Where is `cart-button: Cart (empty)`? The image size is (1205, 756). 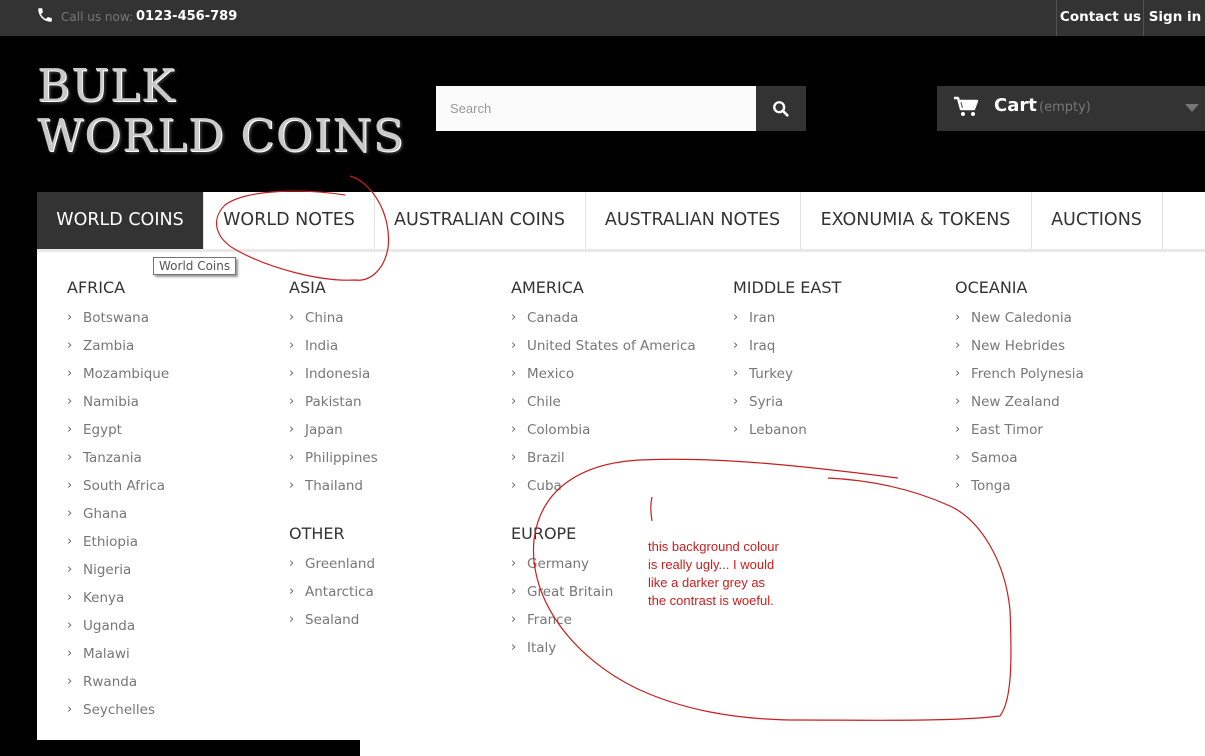
cart-button: Cart (empty) is located at coordinates (1071, 108).